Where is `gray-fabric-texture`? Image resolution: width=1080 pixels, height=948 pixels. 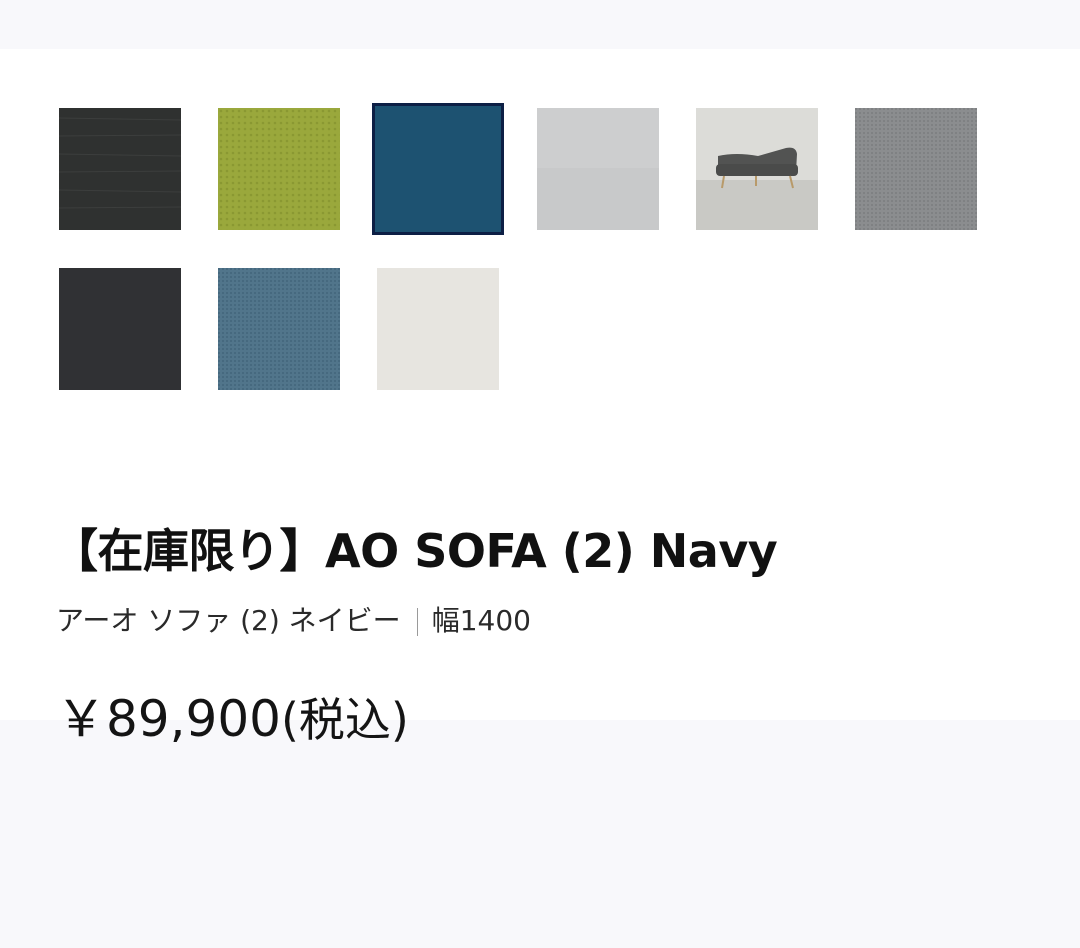 gray-fabric-texture is located at coordinates (916, 169).